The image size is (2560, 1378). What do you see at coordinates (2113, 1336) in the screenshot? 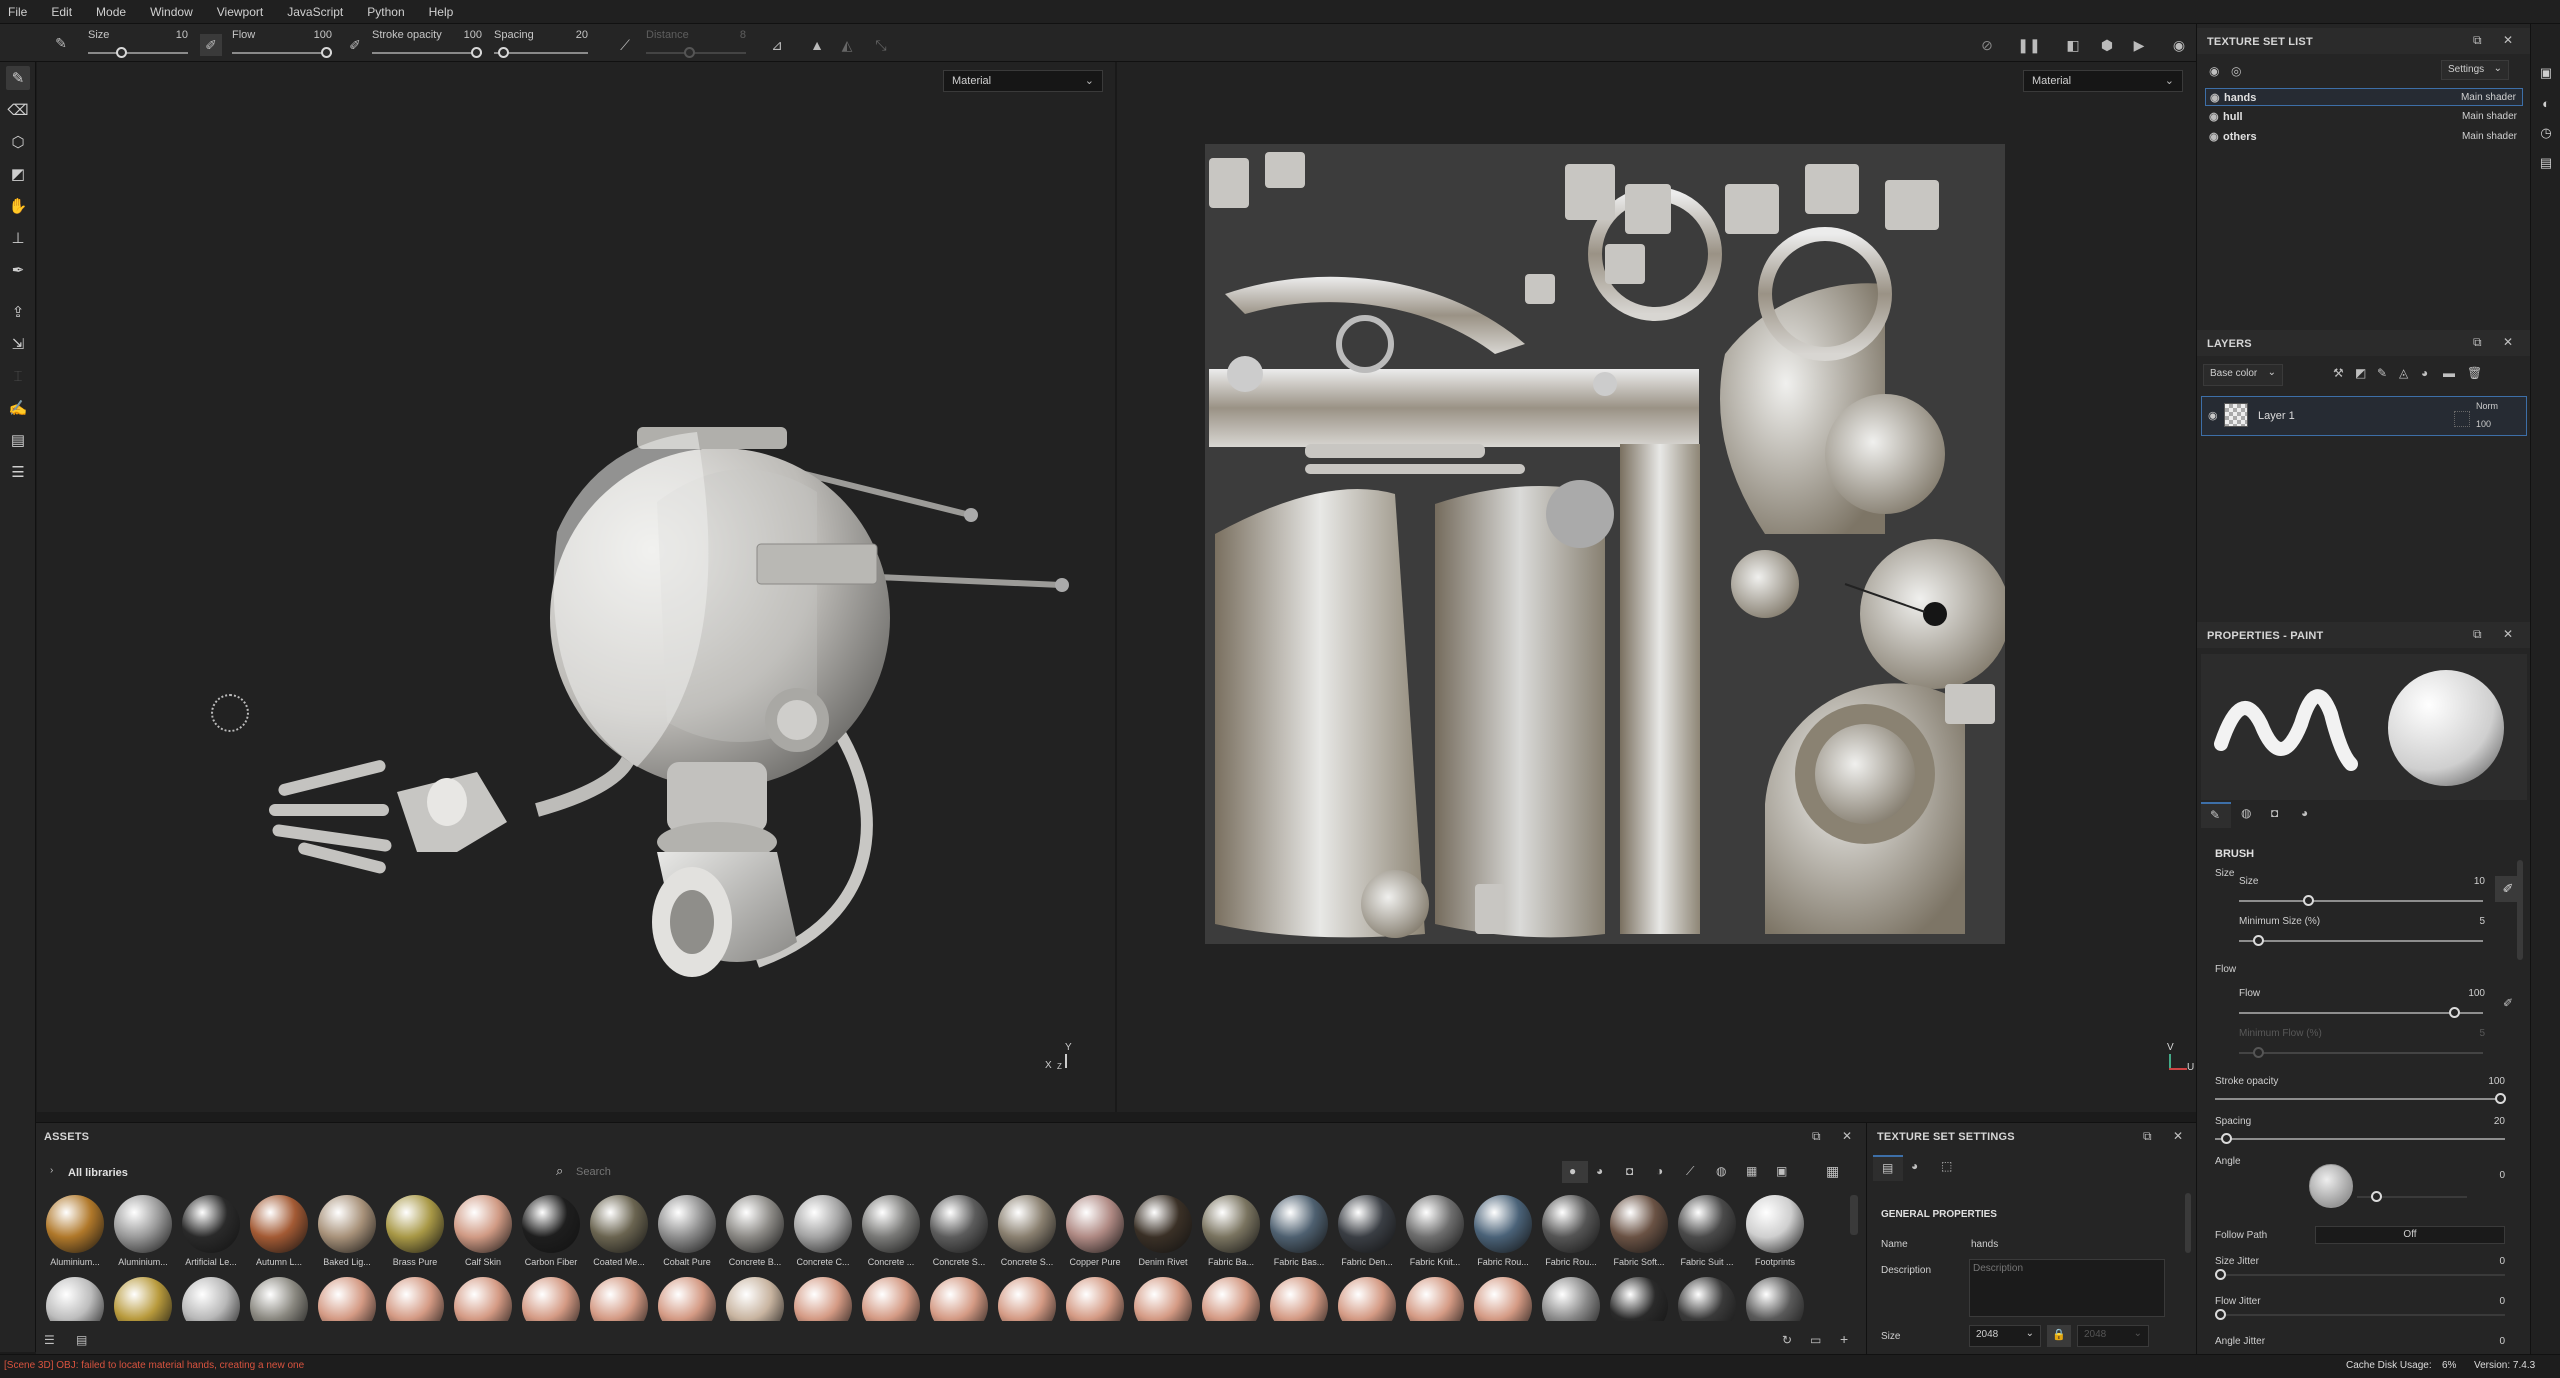
I see `texture-size-select-2: 2048 ⌄` at bounding box center [2113, 1336].